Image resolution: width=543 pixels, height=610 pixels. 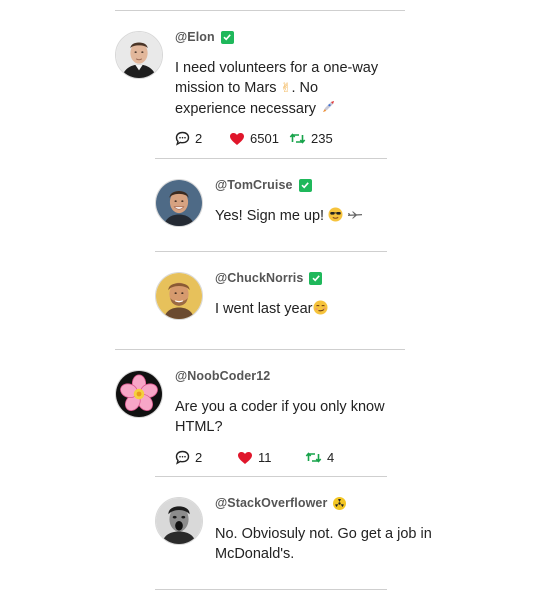 I want to click on airplane-icon, so click(x=355, y=216).